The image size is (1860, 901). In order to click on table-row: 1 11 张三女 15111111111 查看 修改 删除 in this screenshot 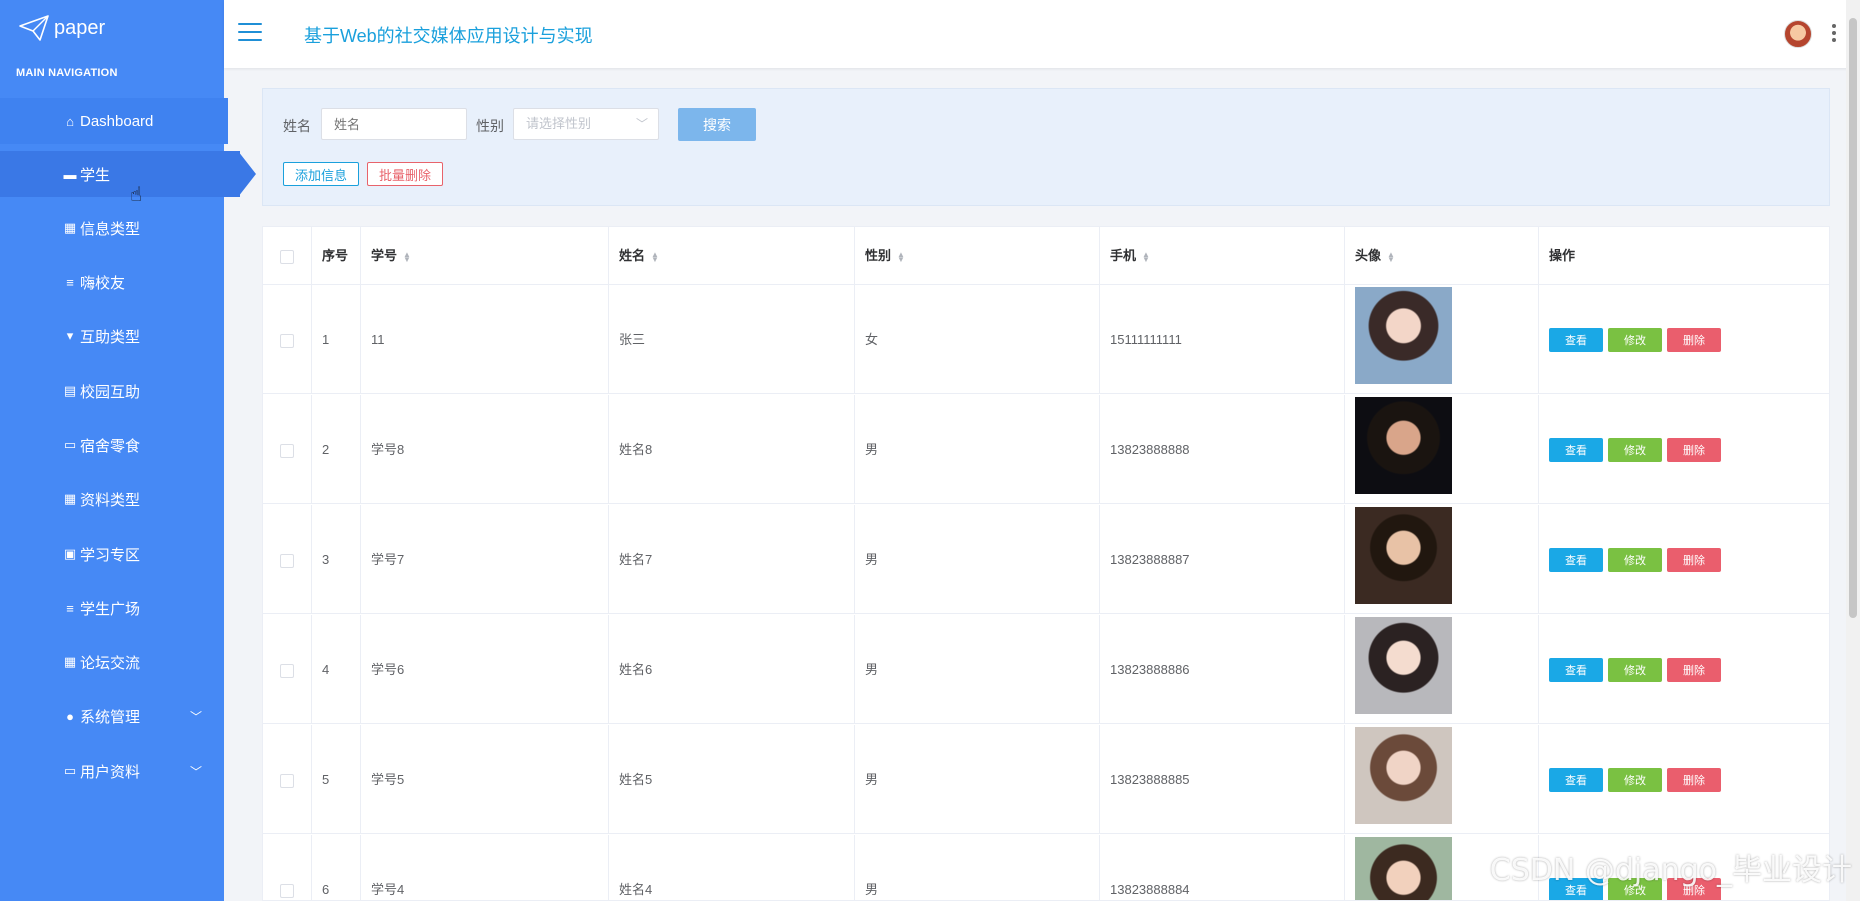, I will do `click(1046, 339)`.